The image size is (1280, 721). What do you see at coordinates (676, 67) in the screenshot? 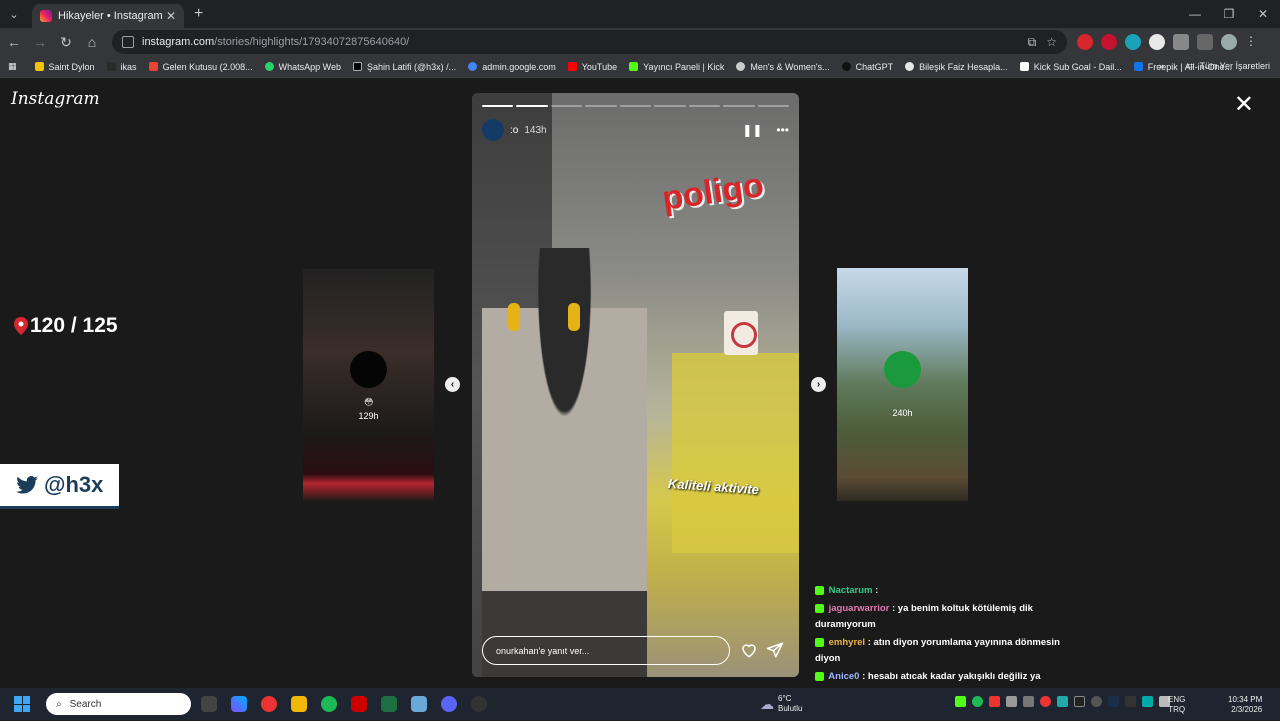
I see `bookmark-item: Yayıncı Paneli | Kick` at bounding box center [676, 67].